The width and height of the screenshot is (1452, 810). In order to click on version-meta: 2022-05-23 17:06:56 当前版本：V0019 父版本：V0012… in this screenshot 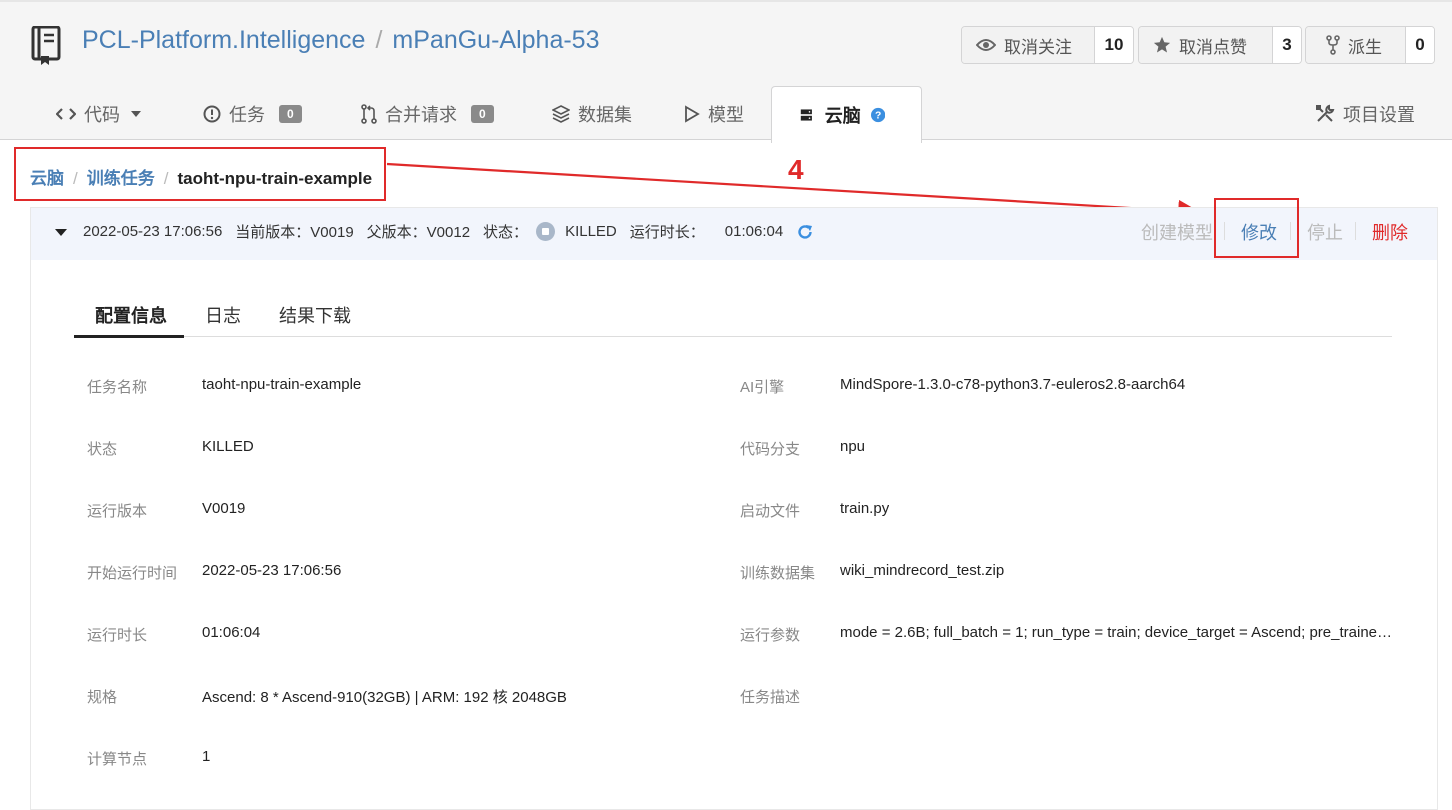, I will do `click(434, 231)`.